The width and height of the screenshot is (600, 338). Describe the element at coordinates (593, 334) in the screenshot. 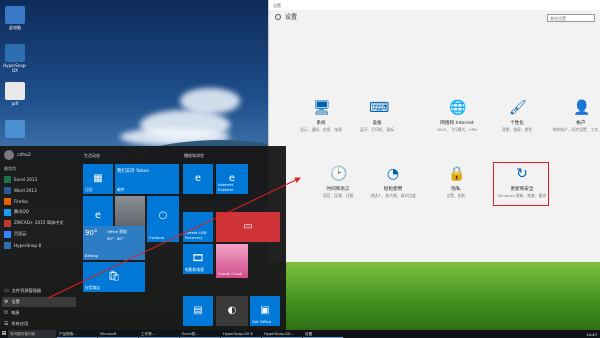

I see `taskbar-clock: 14:47` at that location.